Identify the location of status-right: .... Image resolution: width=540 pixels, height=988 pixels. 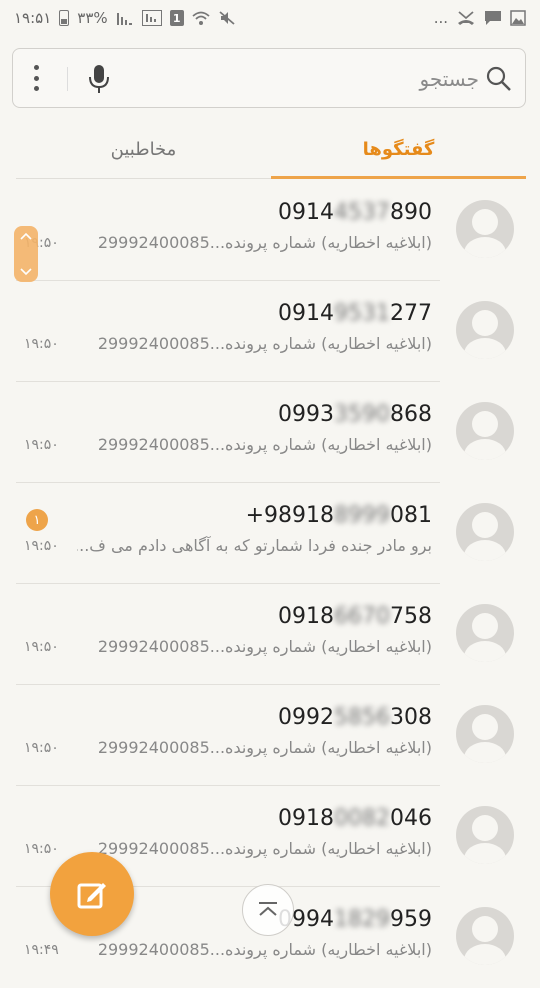
(480, 18).